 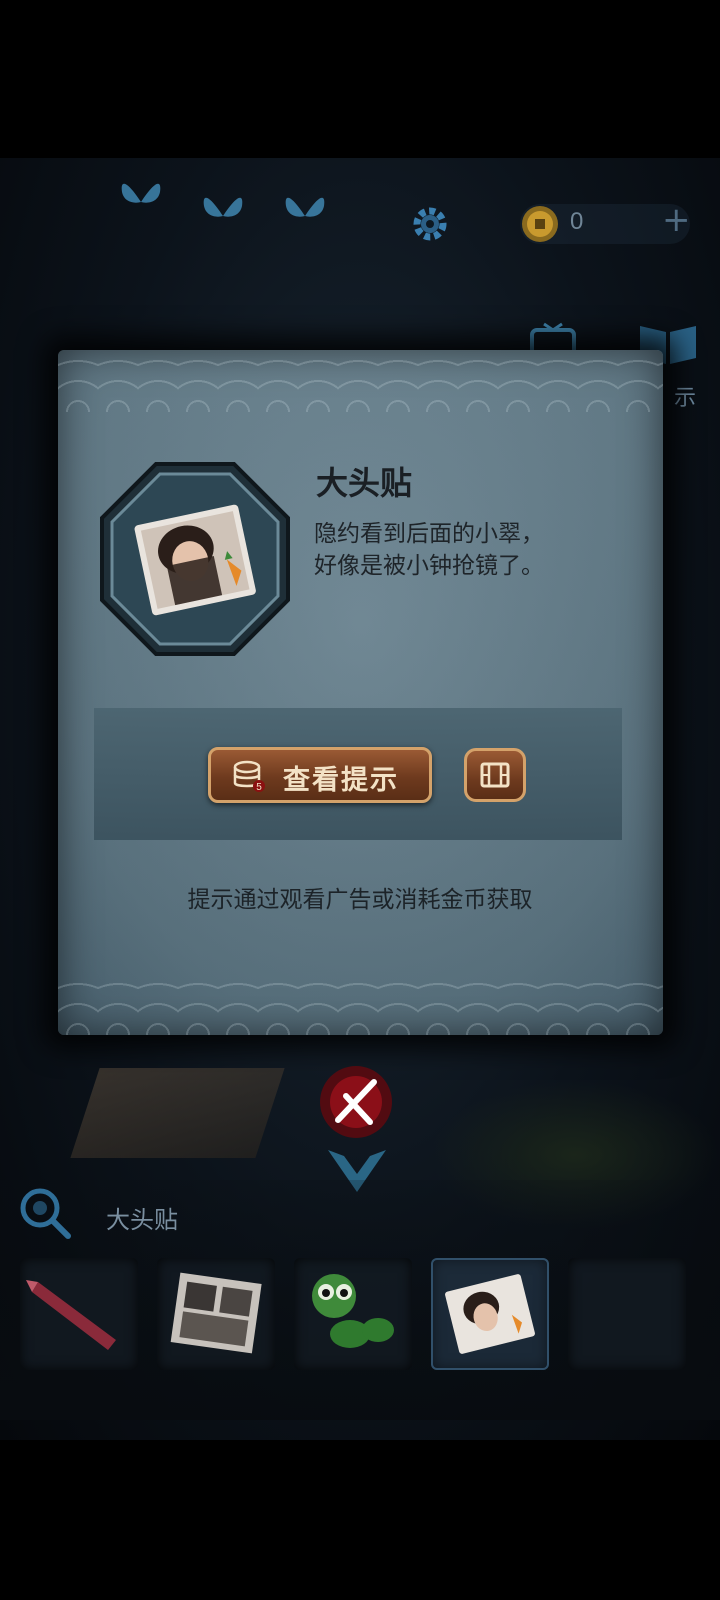 I want to click on item-description: 隐约看到后面的小翠， 好像是被小钟抢镜了。, so click(x=479, y=550).